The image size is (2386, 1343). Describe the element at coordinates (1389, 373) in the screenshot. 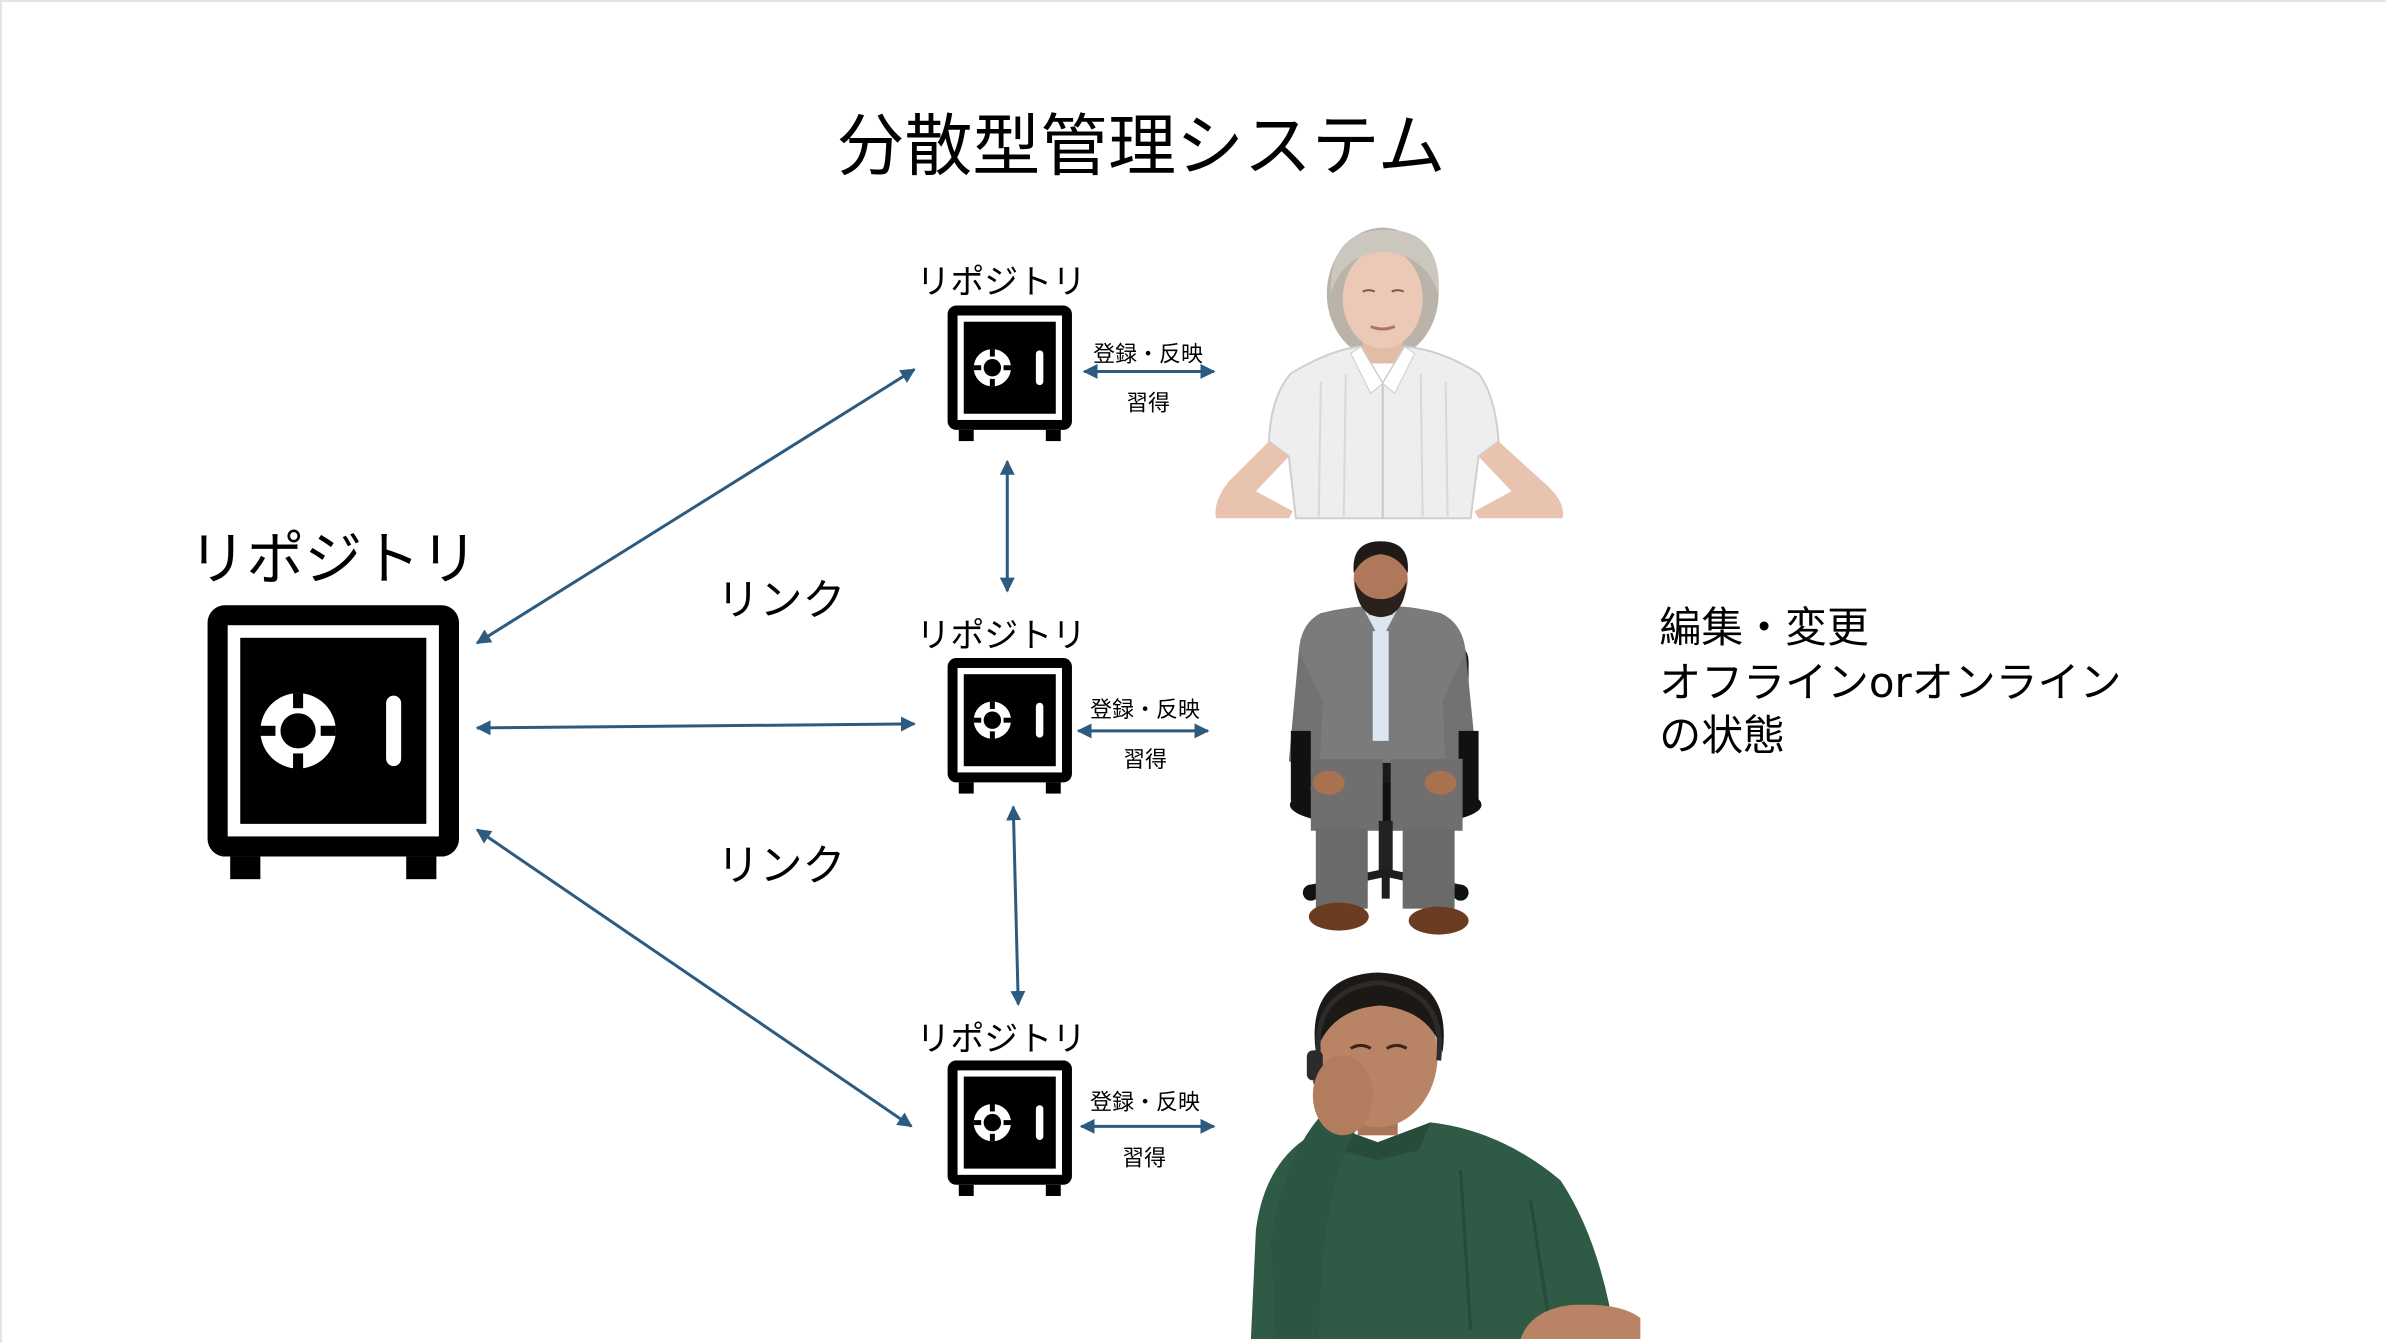

I see `elderly-woman-photo` at that location.